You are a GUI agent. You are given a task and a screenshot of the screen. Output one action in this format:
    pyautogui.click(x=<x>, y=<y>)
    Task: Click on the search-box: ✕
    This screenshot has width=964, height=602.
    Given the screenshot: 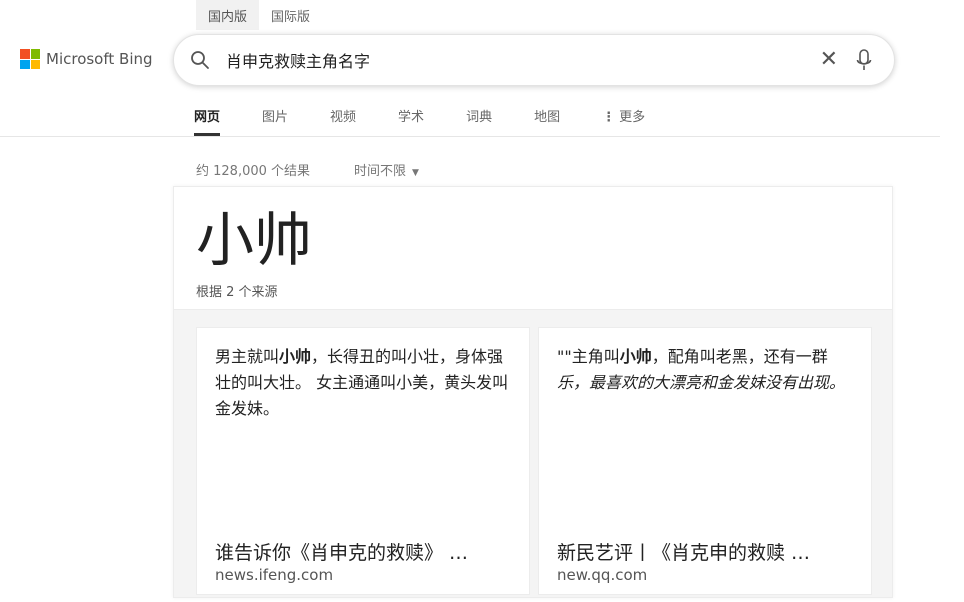 What is the action you would take?
    pyautogui.click(x=534, y=60)
    